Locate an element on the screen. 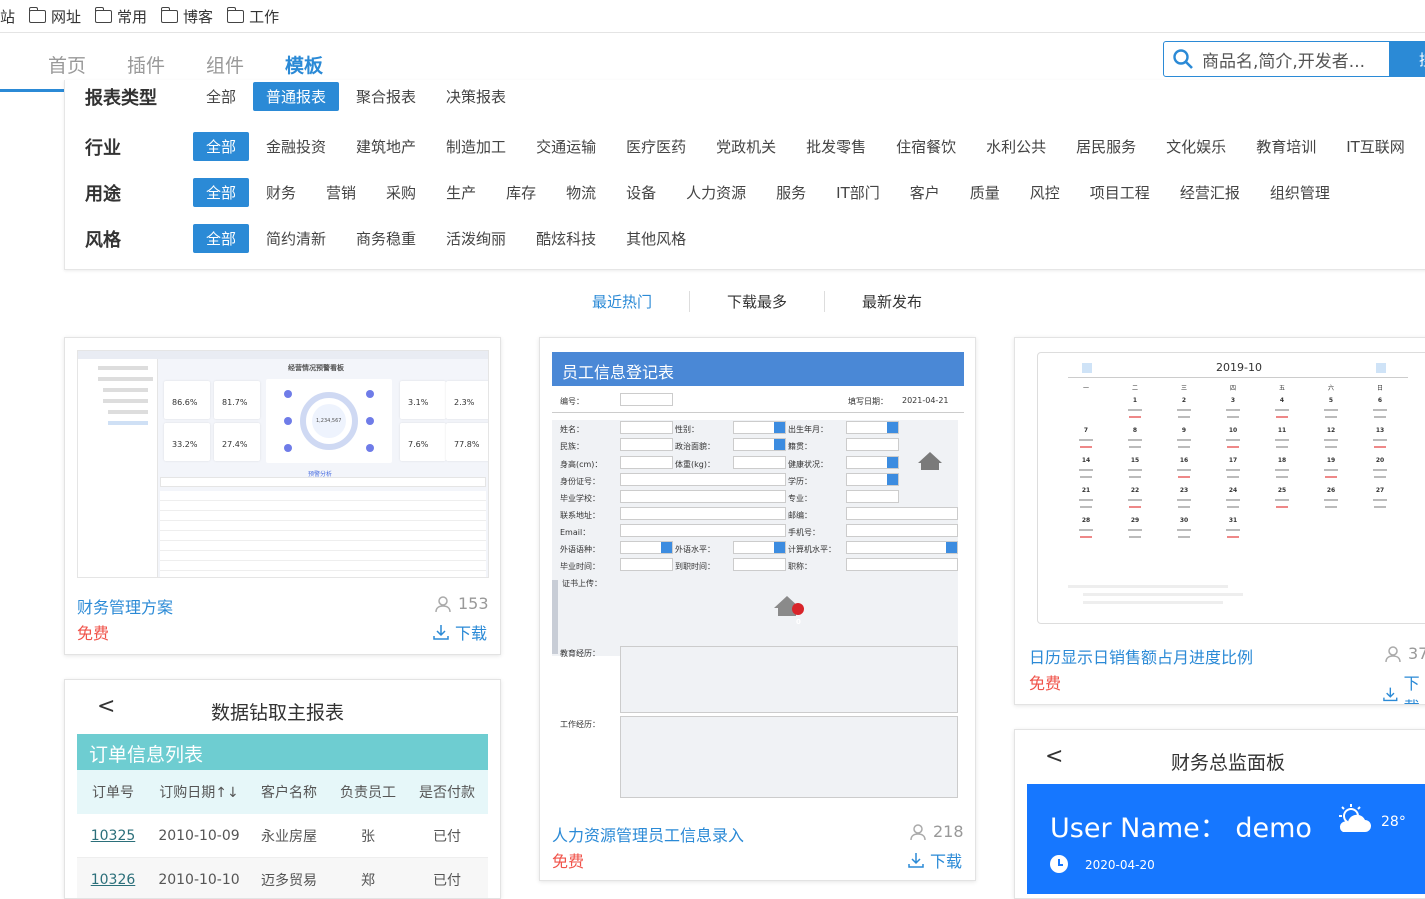 This screenshot has height=899, width=1425. filter-option: 水利公共 is located at coordinates (1016, 146).